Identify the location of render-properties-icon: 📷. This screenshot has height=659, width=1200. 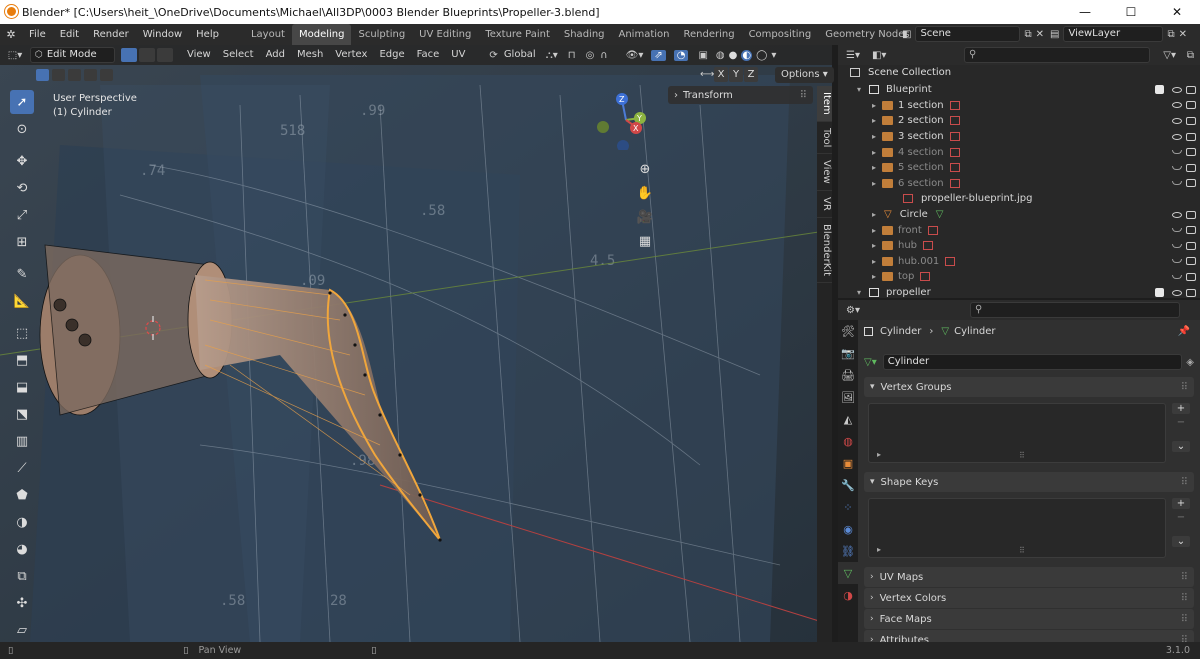
(848, 353).